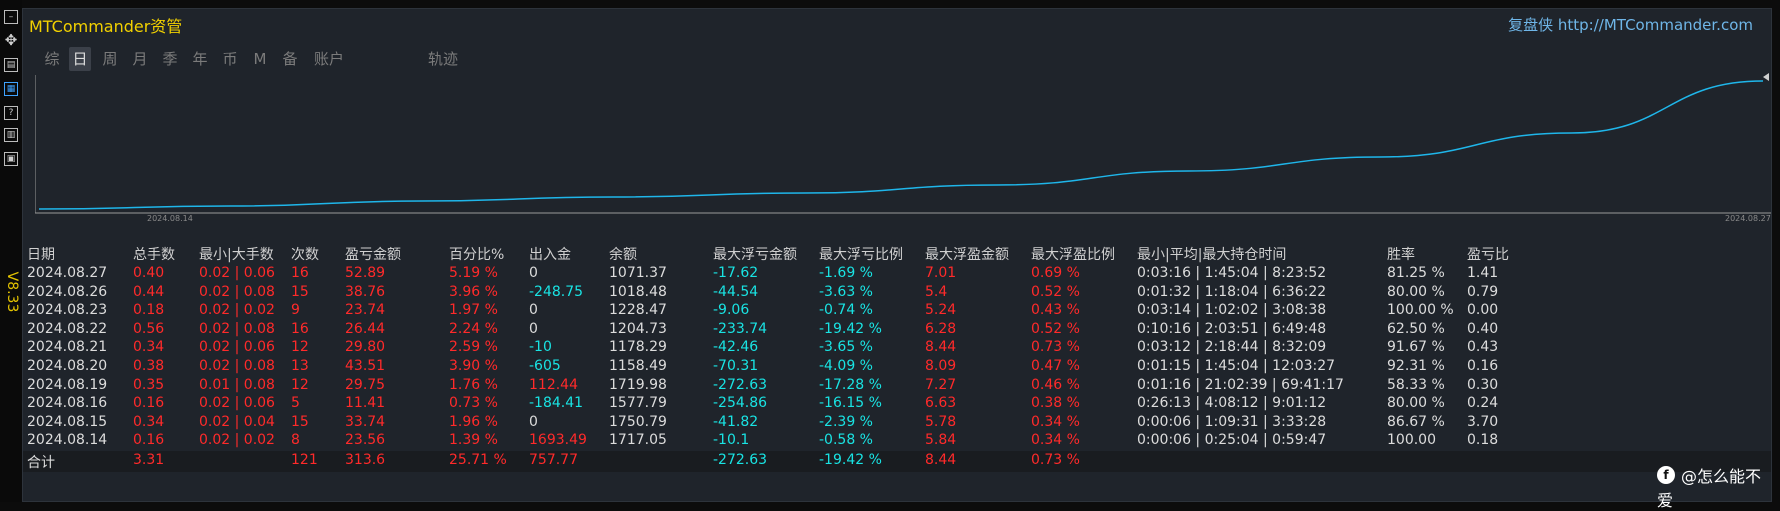 The width and height of the screenshot is (1780, 511). What do you see at coordinates (443, 59) in the screenshot?
I see `tab-track: 轨迹` at bounding box center [443, 59].